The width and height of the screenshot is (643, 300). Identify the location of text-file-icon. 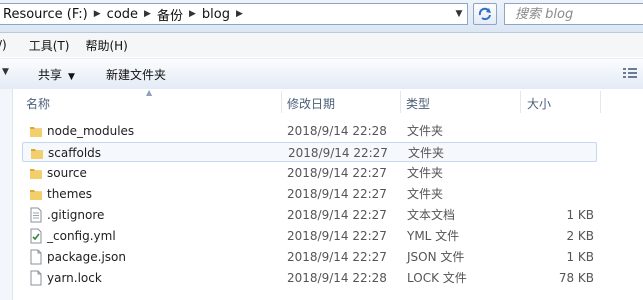
(36, 215).